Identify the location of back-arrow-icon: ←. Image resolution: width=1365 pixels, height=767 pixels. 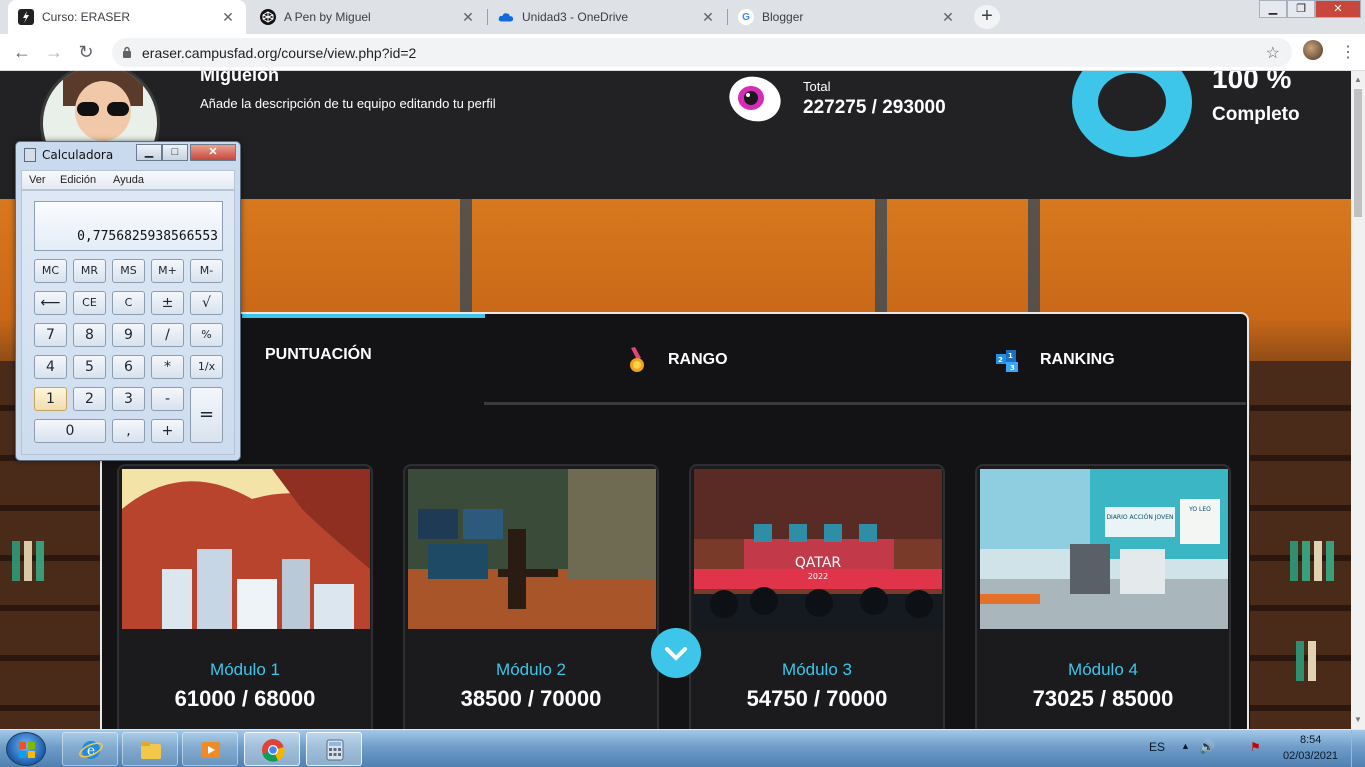
(22, 53).